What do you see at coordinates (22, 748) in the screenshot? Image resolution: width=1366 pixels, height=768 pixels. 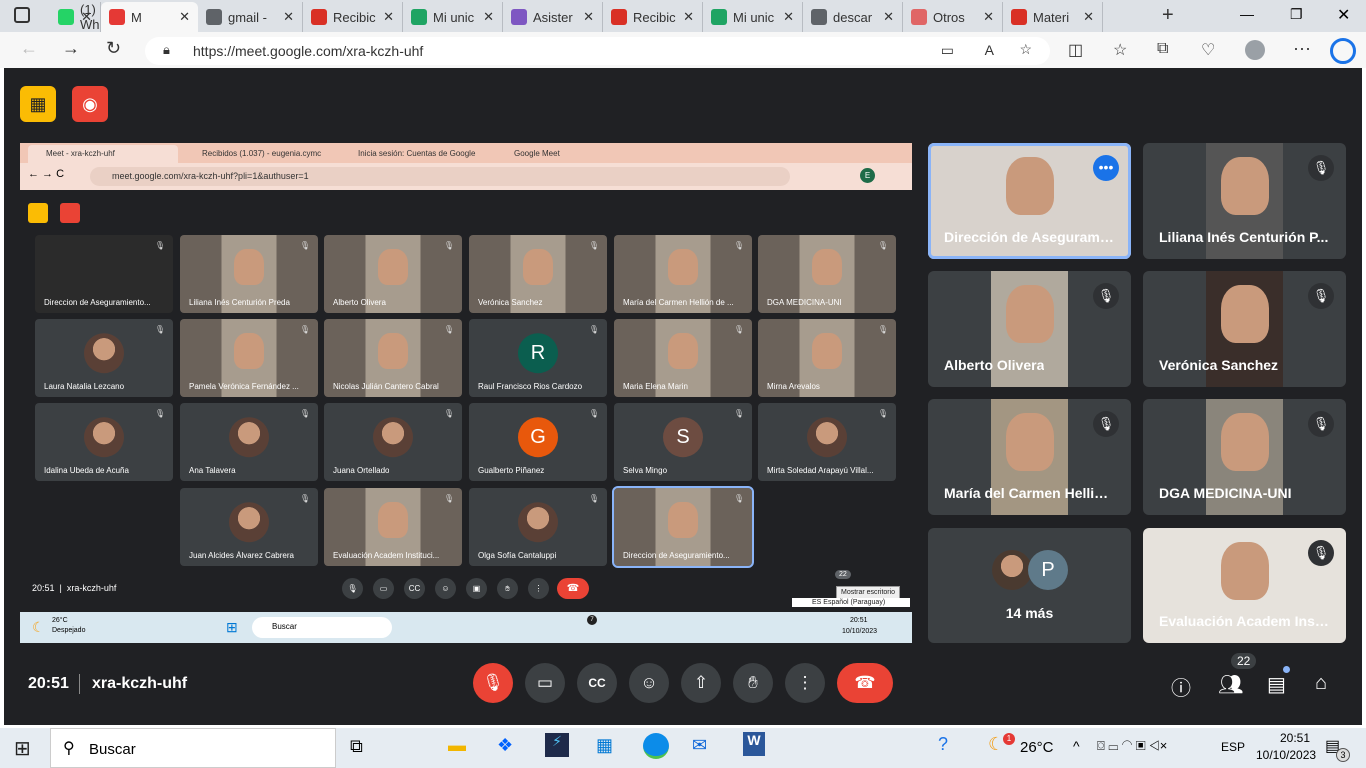 I see `start-button: ⊞` at bounding box center [22, 748].